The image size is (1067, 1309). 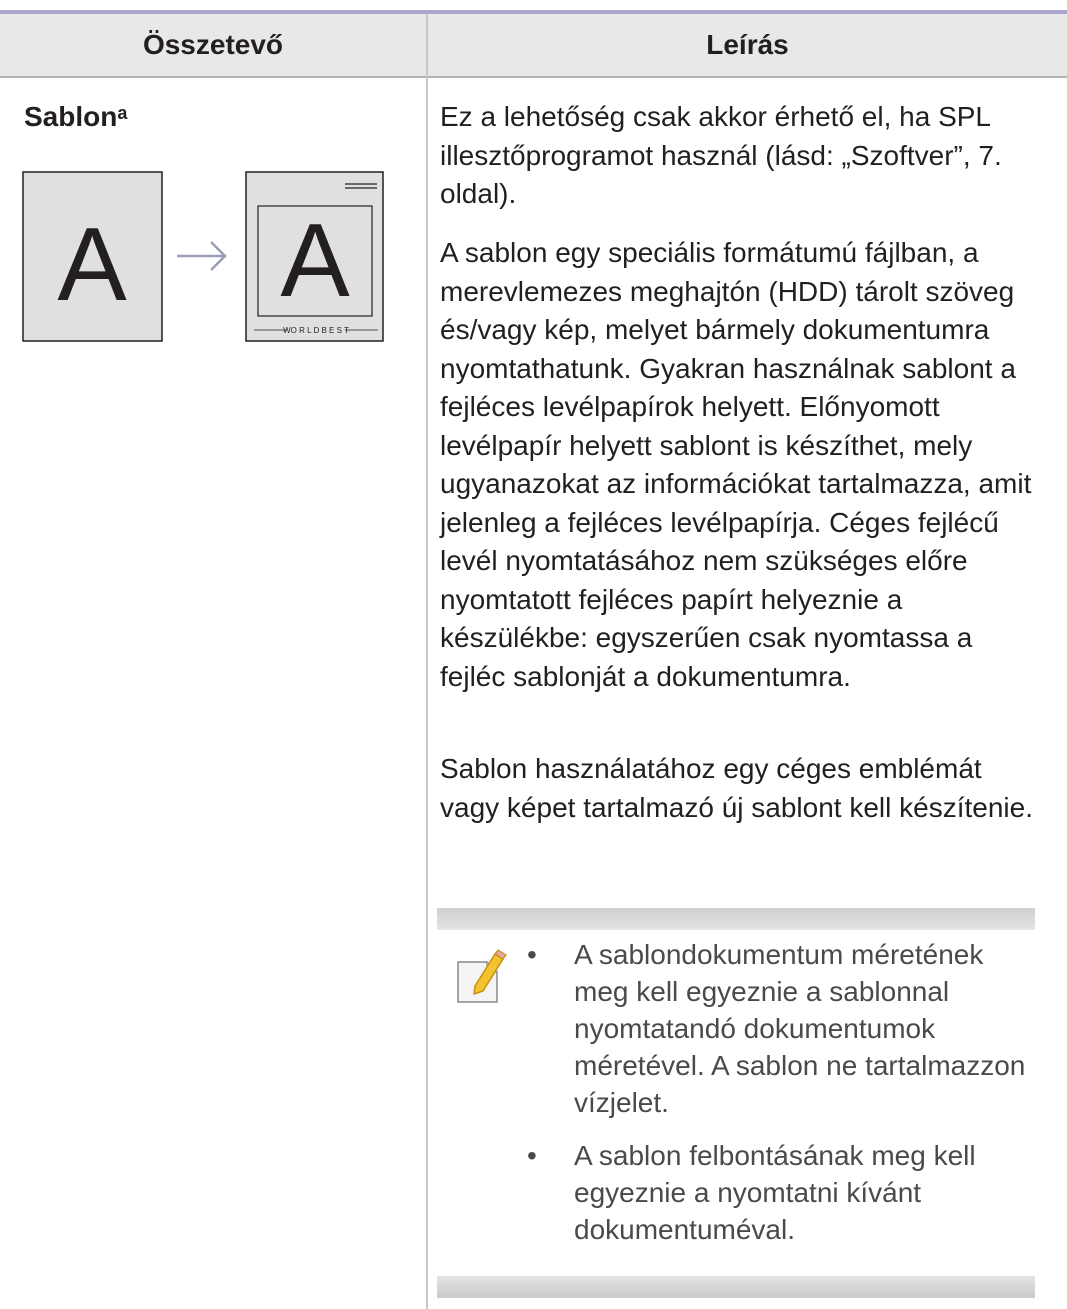 I want to click on original-page: A, so click(x=92, y=256).